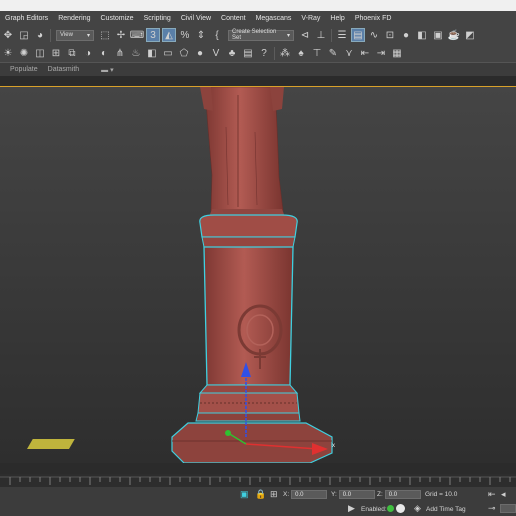 The height and width of the screenshot is (516, 516). I want to click on x-coordinate: X: 0.0, so click(305, 494).